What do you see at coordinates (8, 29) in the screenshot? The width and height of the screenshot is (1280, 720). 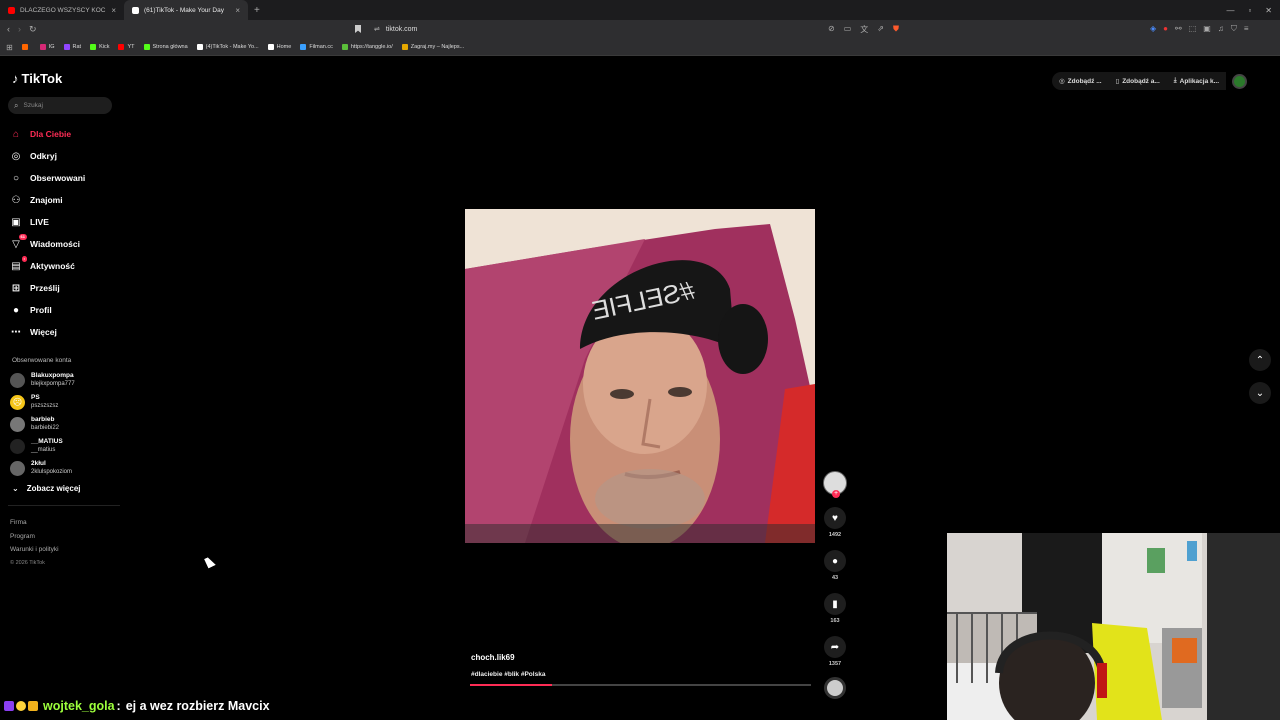 I see `back-icon: ‹` at bounding box center [8, 29].